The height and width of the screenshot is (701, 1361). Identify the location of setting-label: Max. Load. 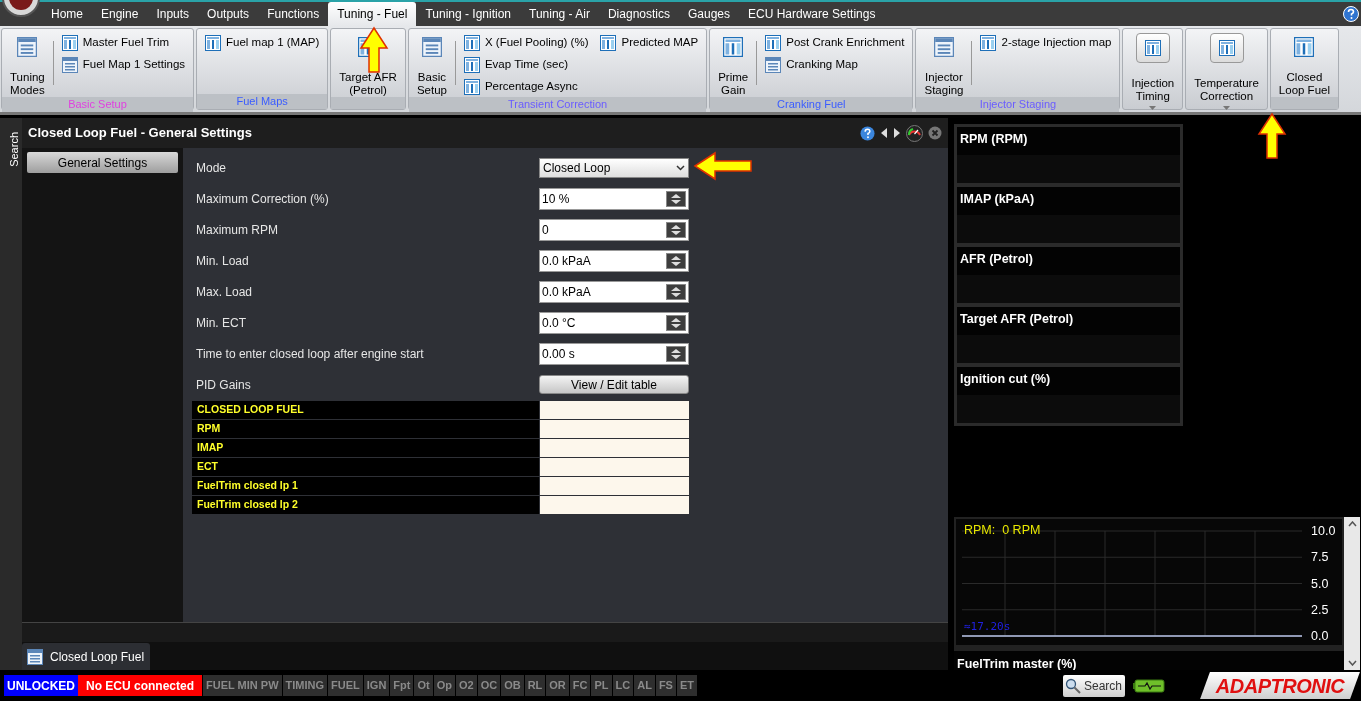
(225, 292).